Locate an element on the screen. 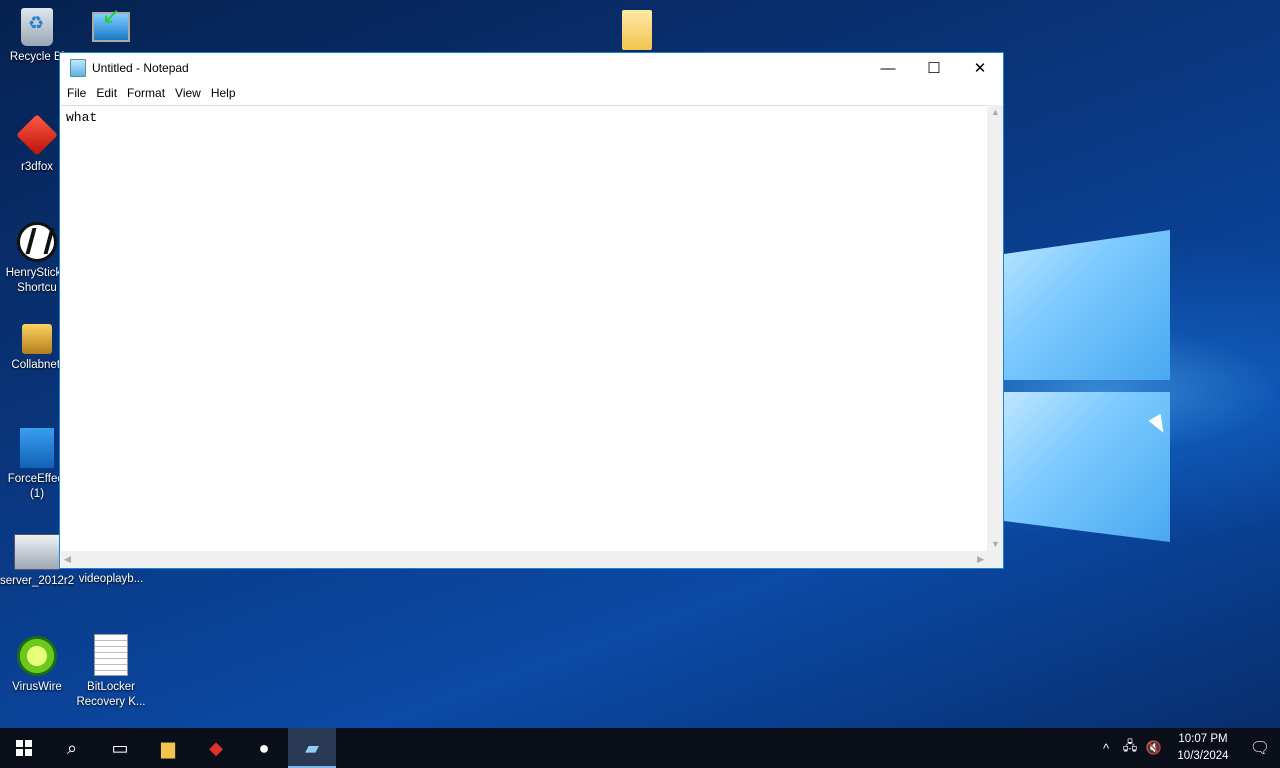 The height and width of the screenshot is (768, 1280). resize-grip is located at coordinates (995, 559).